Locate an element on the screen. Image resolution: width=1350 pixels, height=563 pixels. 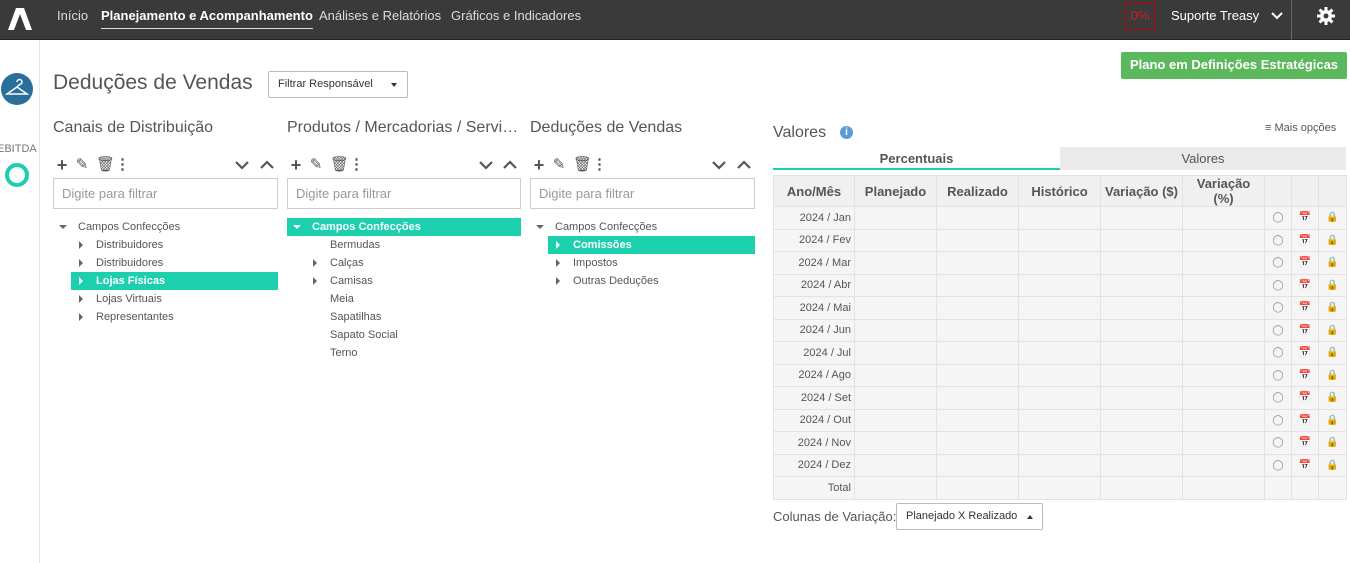
tree-item-selected: Comissões is located at coordinates (651, 245).